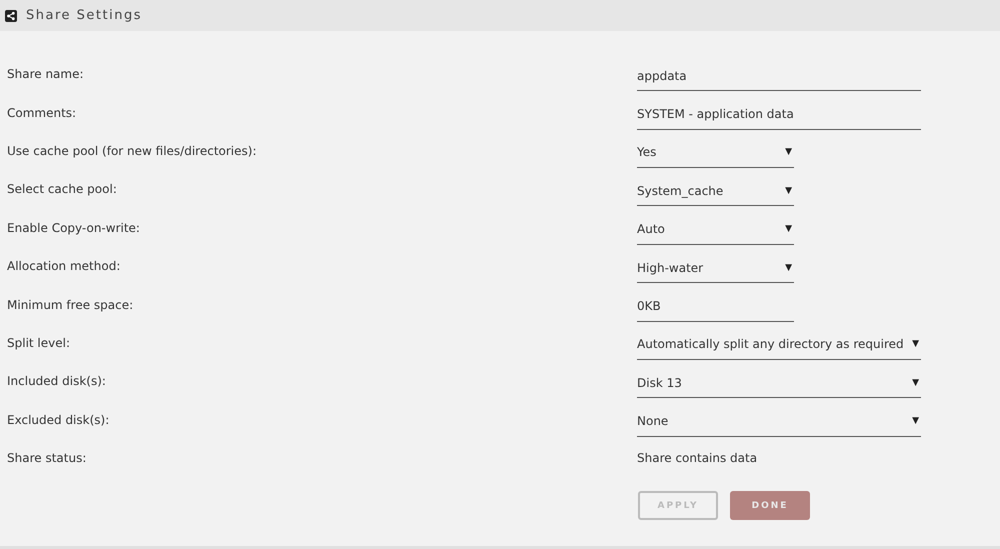 This screenshot has height=549, width=1000. Describe the element at coordinates (42, 113) in the screenshot. I see `field-label: Comments:` at that location.